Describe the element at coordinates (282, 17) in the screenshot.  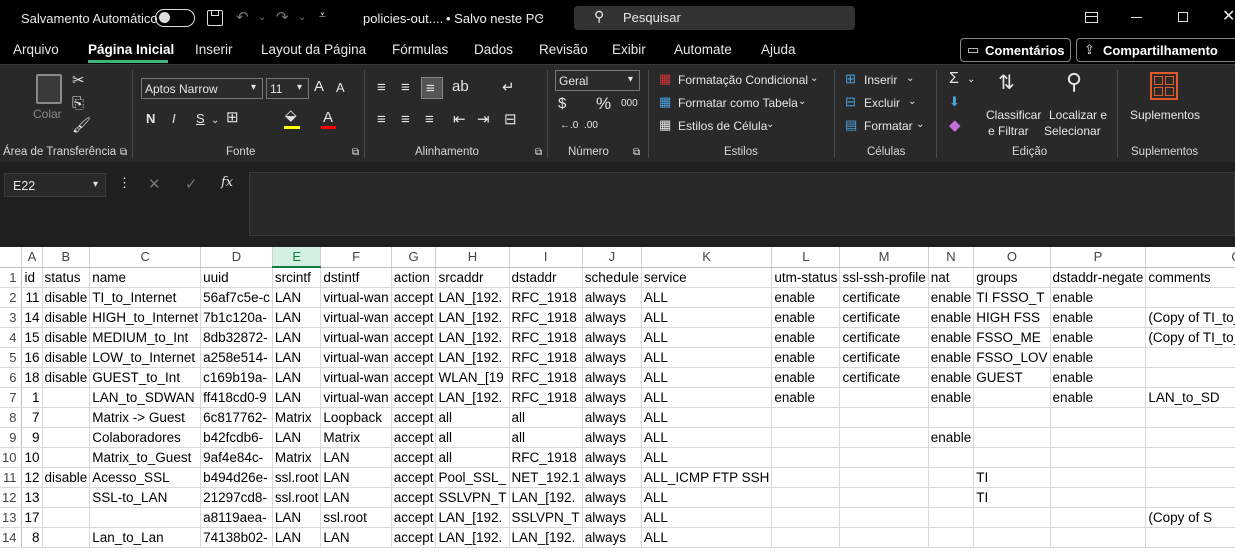
I see `redo-icon: ↷` at that location.